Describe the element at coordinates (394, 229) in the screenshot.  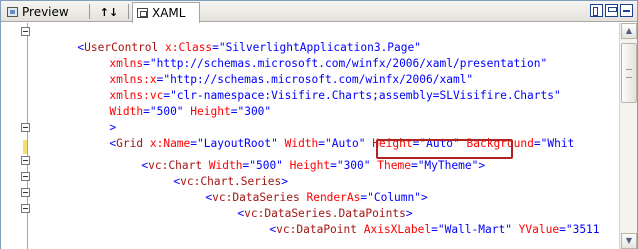
I see `attribute-name: AxisXLabel` at that location.